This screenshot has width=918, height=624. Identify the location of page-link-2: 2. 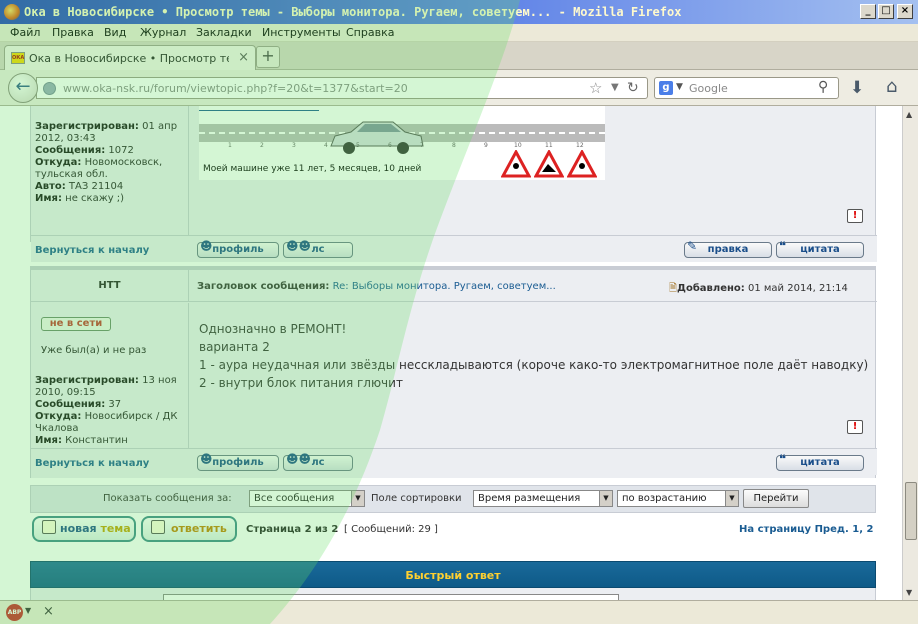
(870, 529).